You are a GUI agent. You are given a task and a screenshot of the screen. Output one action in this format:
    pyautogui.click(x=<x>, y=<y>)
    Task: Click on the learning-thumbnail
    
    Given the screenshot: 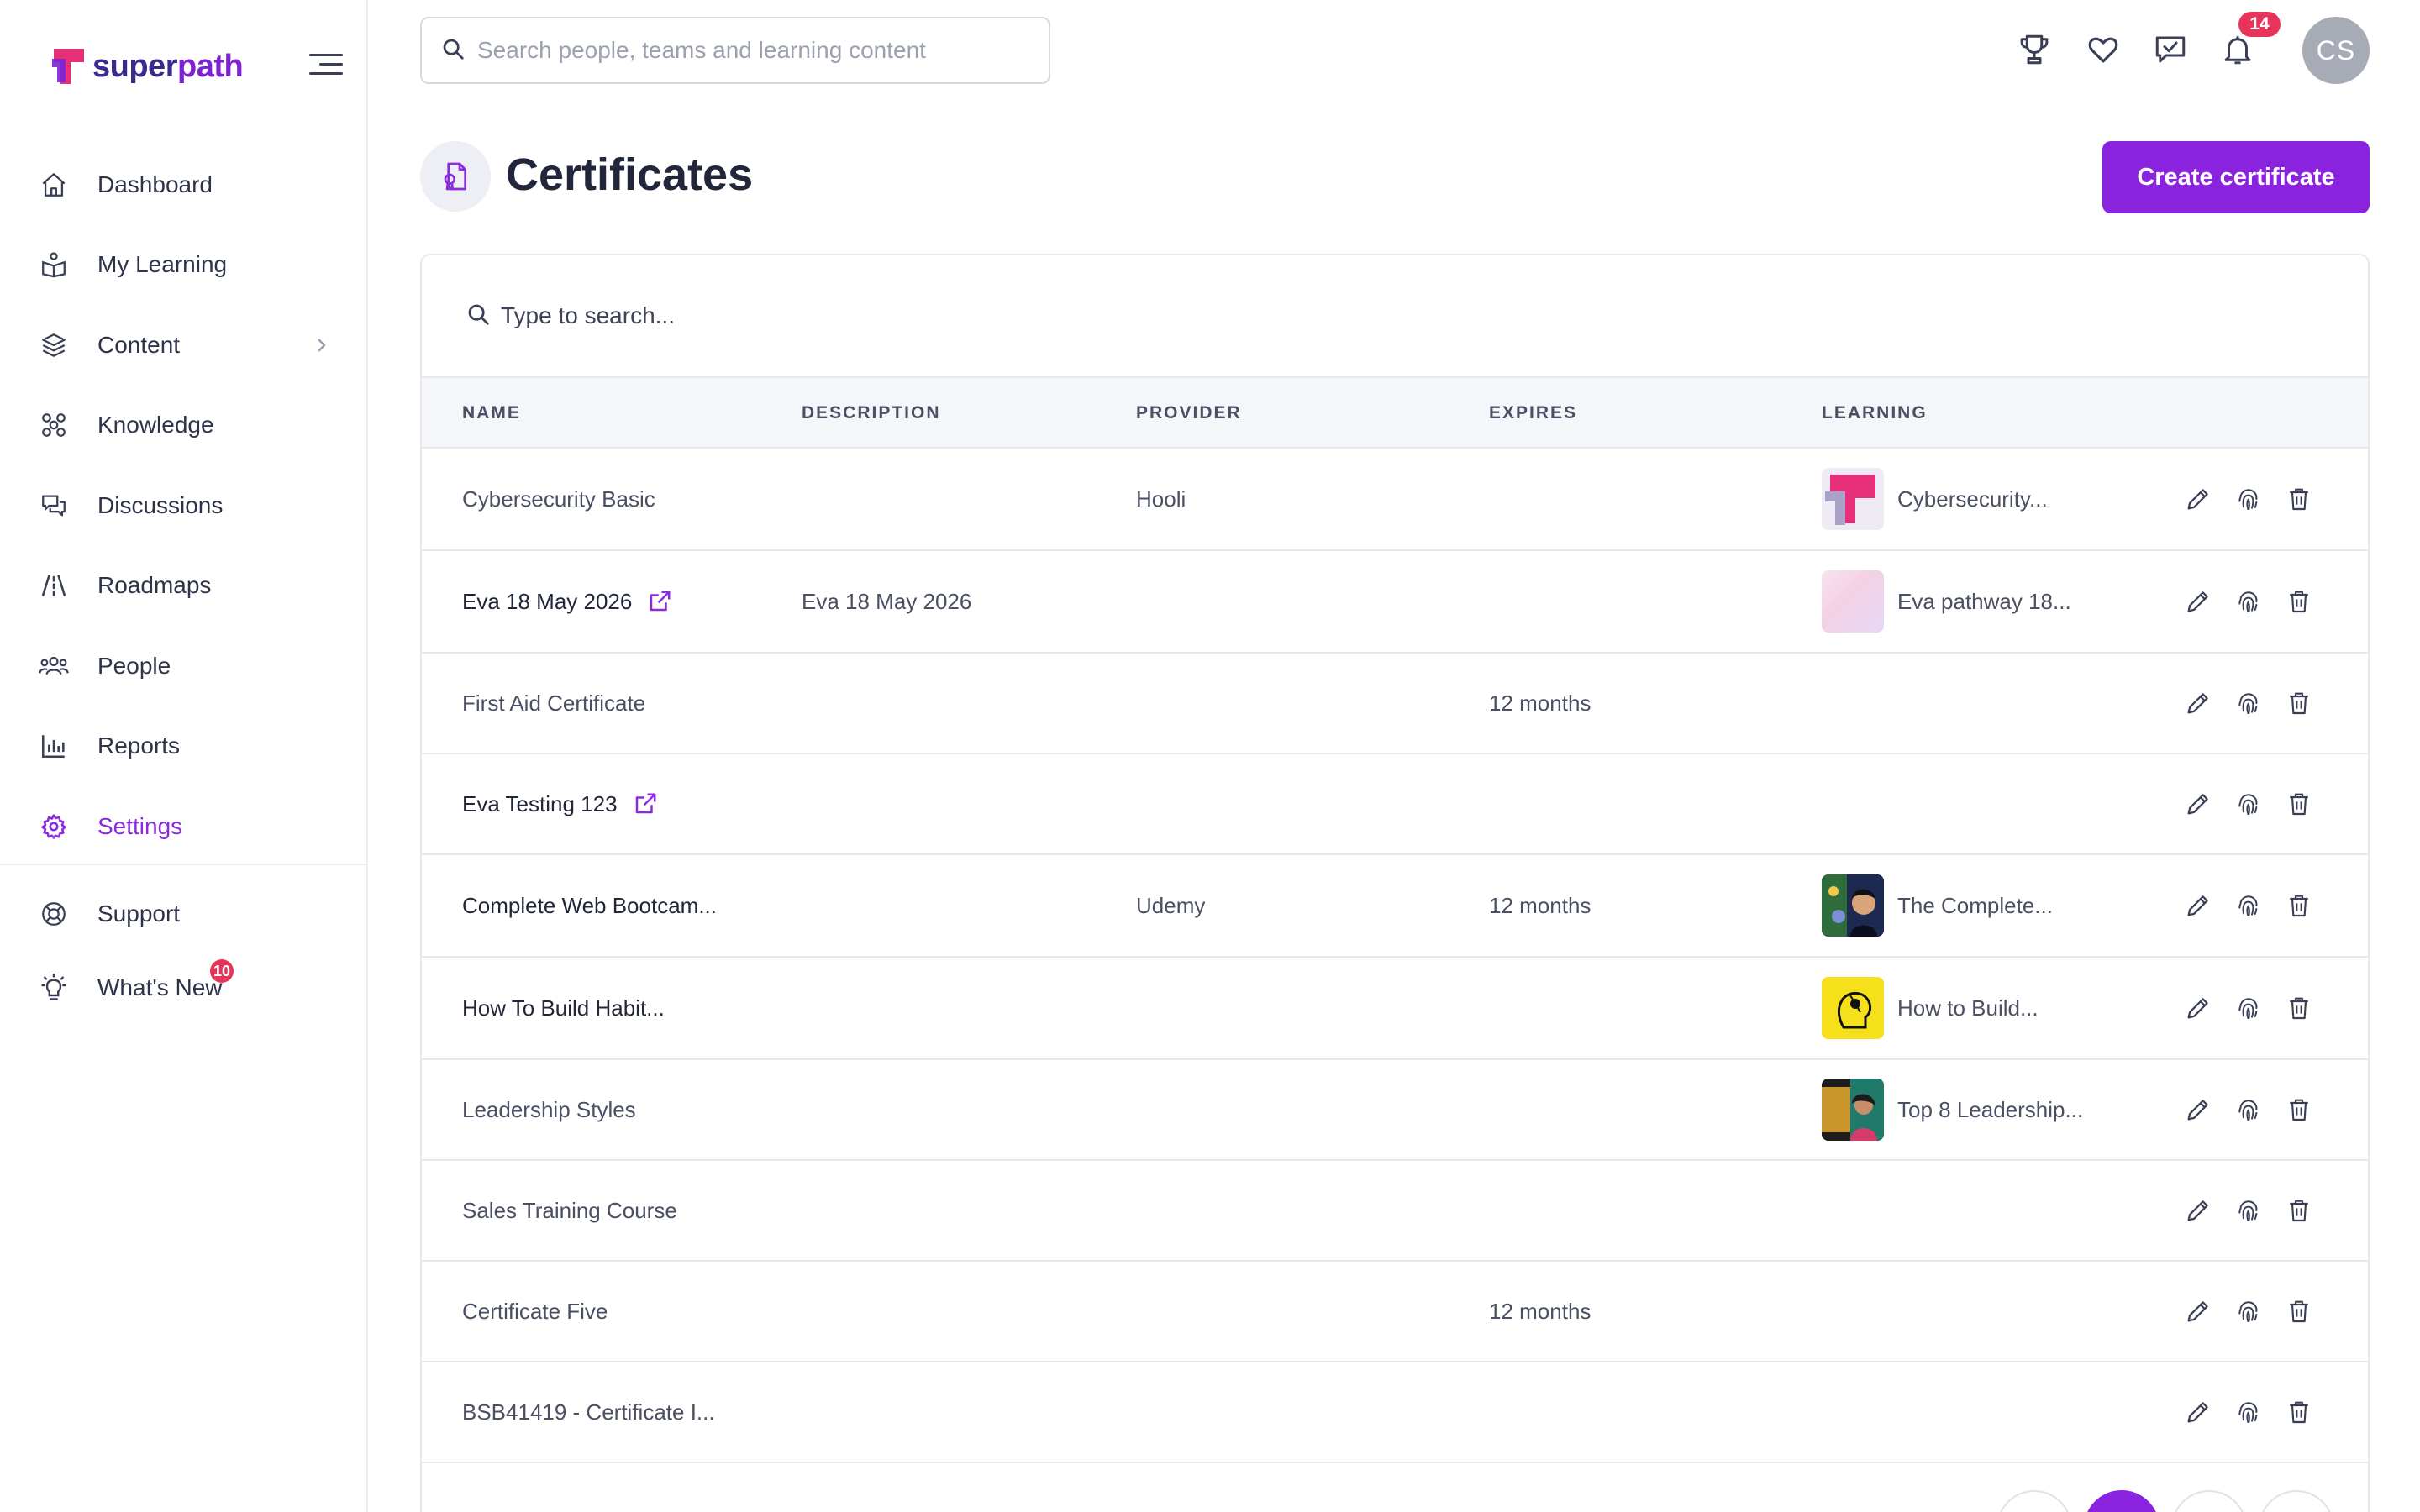 What is the action you would take?
    pyautogui.click(x=1853, y=601)
    